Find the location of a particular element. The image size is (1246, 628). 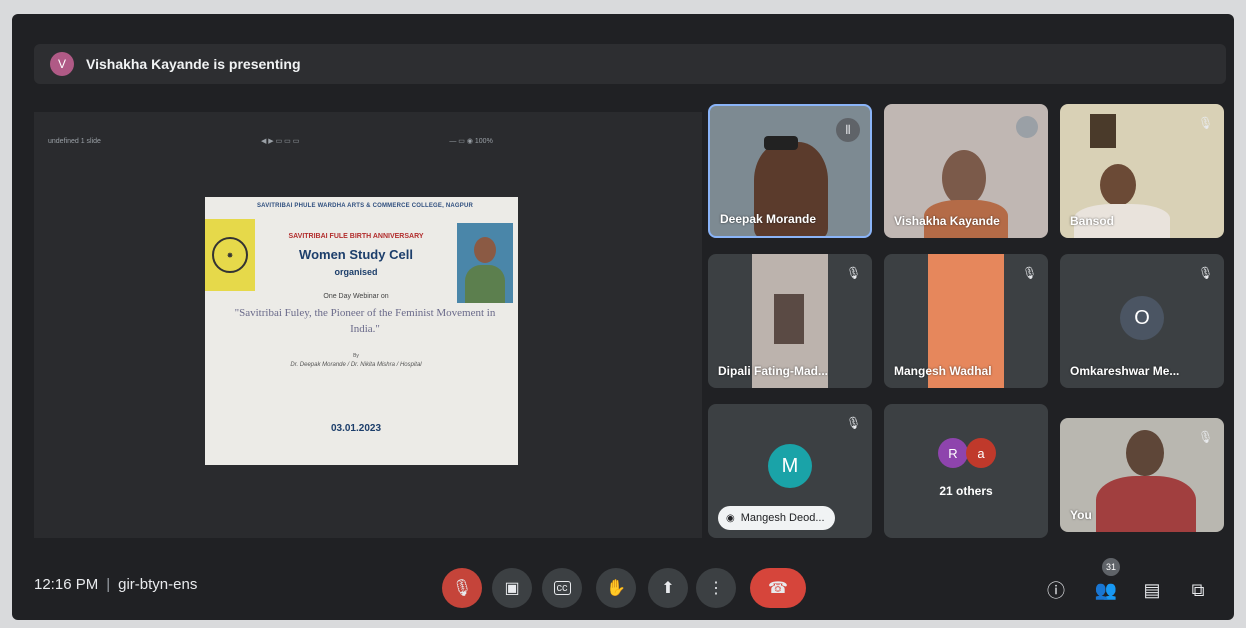

people-icon: 👥 is located at coordinates (1106, 589).